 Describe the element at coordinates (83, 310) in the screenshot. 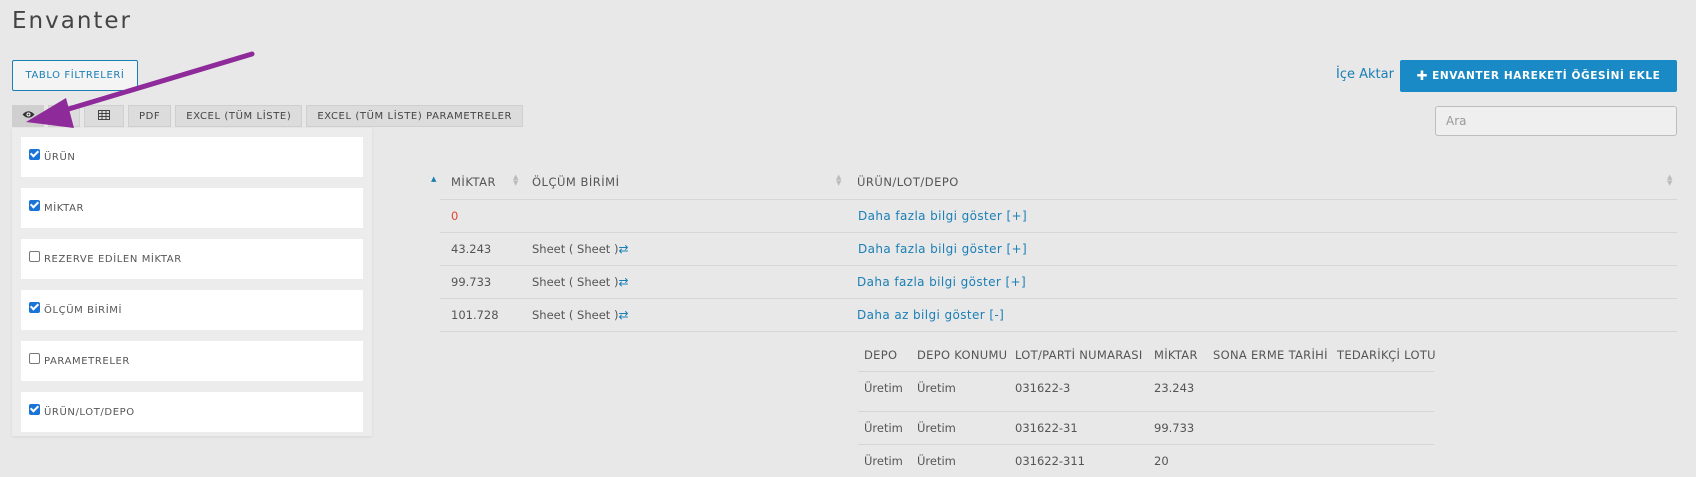

I see `column-toggle-label: ÖLÇÜM BİRİMİ` at that location.